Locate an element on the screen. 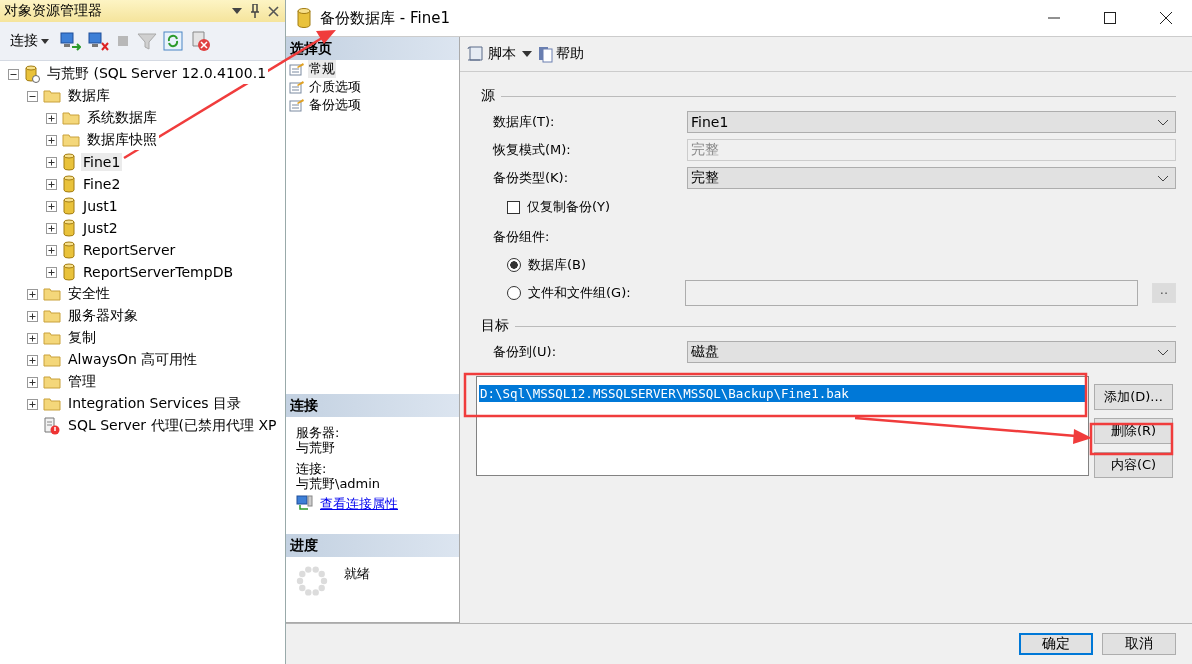 Image resolution: width=1192 pixels, height=664 pixels. radio-label: 数据库(B) is located at coordinates (558, 265).